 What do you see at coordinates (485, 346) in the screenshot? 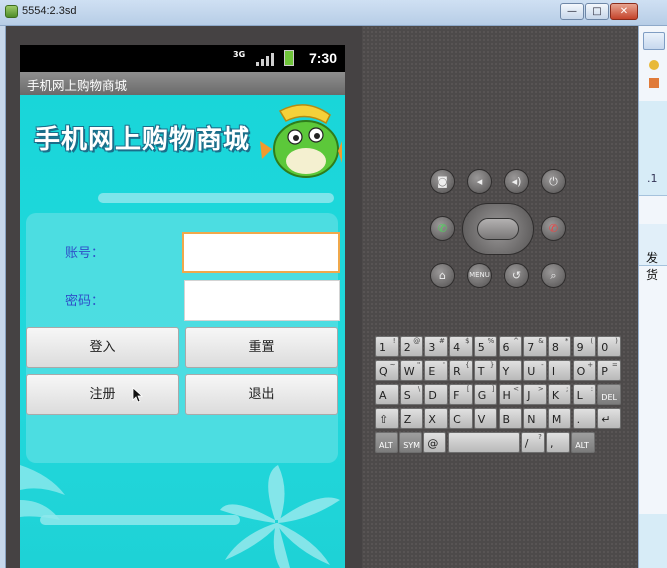
I see `keyboard-key: 5%` at bounding box center [485, 346].